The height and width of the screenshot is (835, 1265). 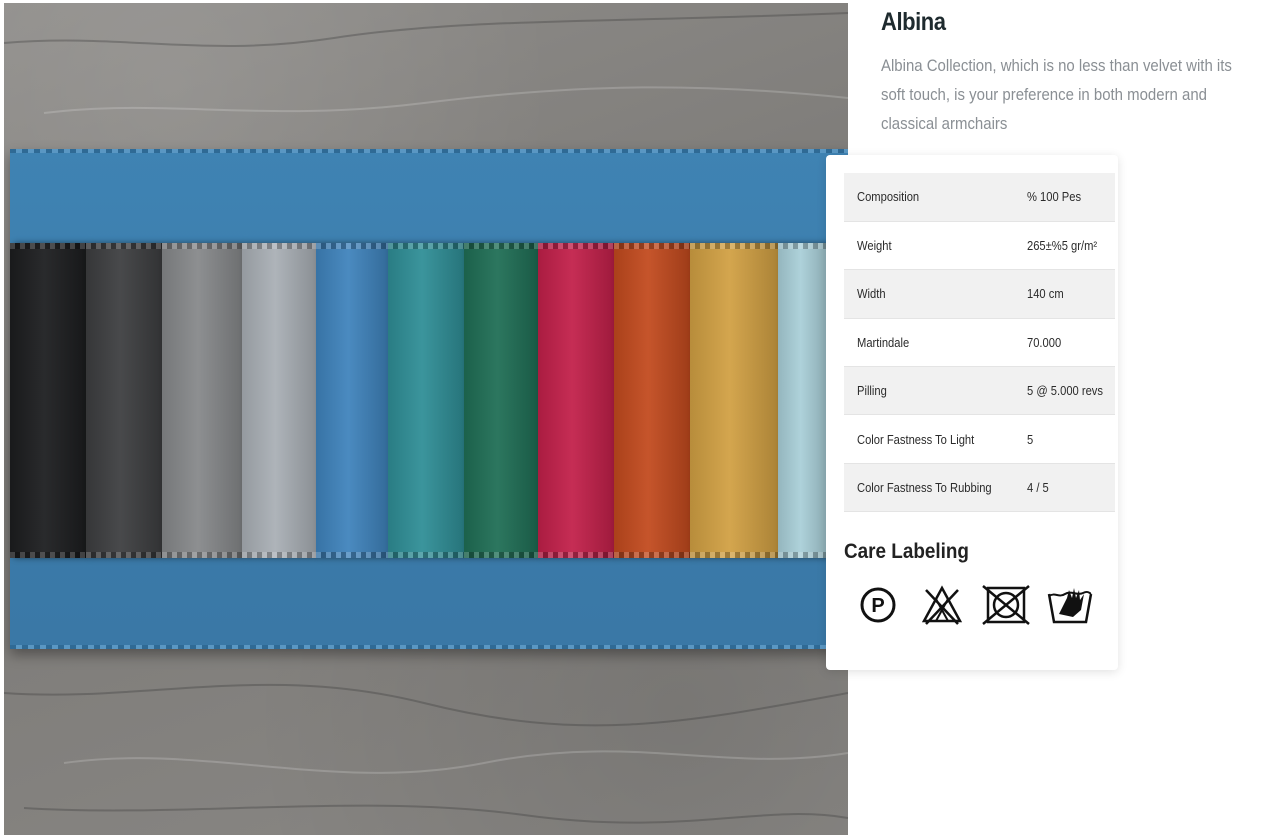 I want to click on care-icons: P, so click(x=974, y=605).